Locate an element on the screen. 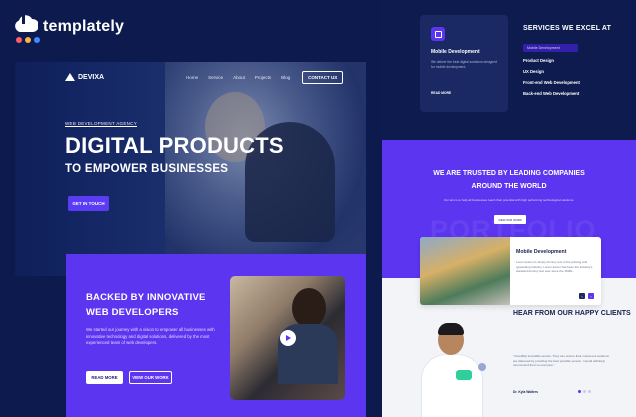  testimonial-pagination is located at coordinates (584, 391).